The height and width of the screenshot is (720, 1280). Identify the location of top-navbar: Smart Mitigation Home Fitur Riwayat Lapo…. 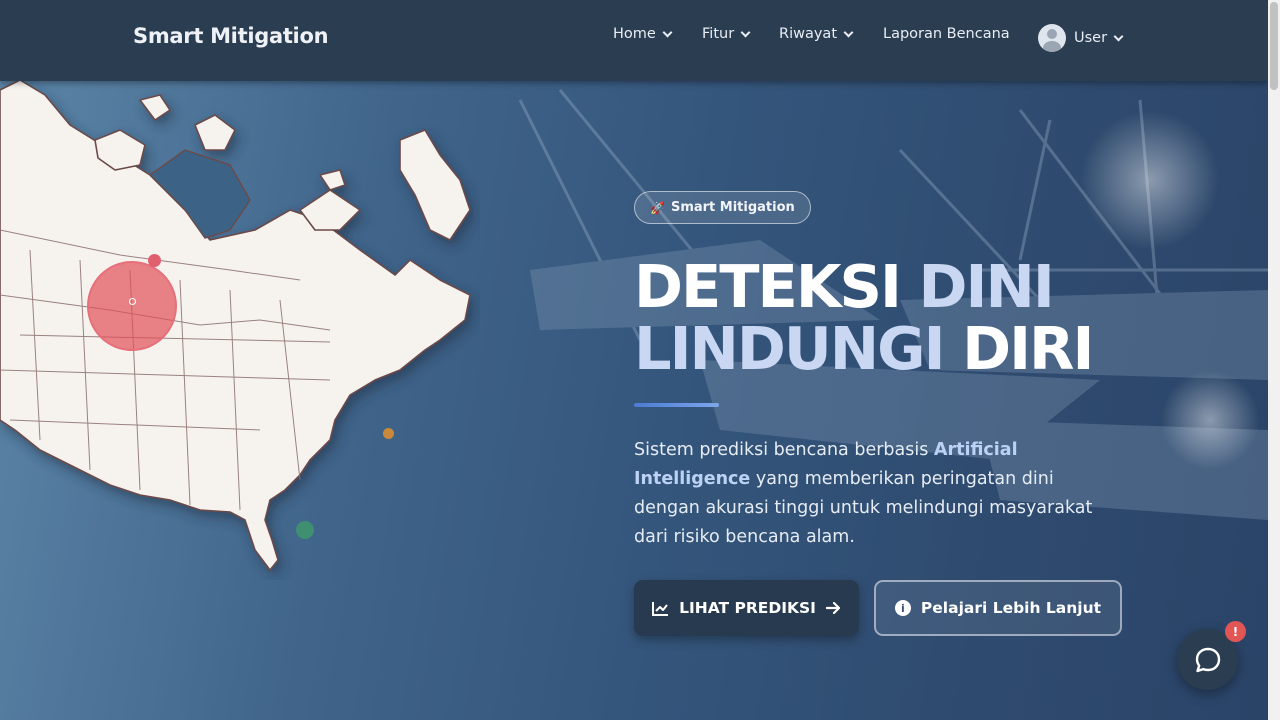
(634, 40).